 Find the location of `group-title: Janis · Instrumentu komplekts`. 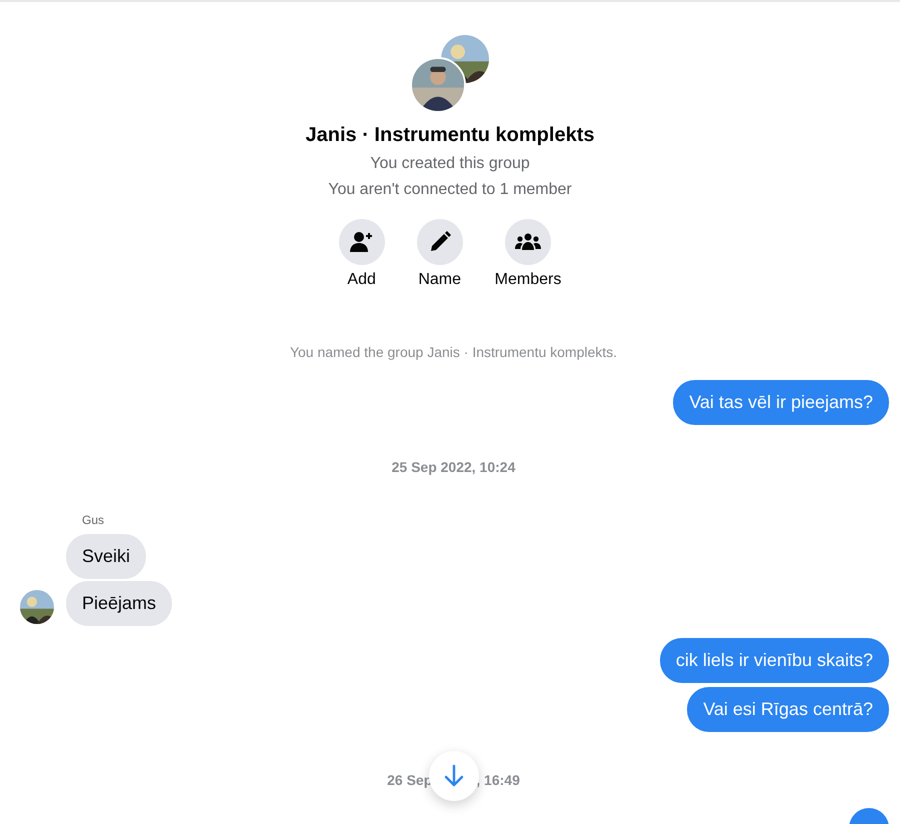

group-title: Janis · Instrumentu komplekts is located at coordinates (450, 135).